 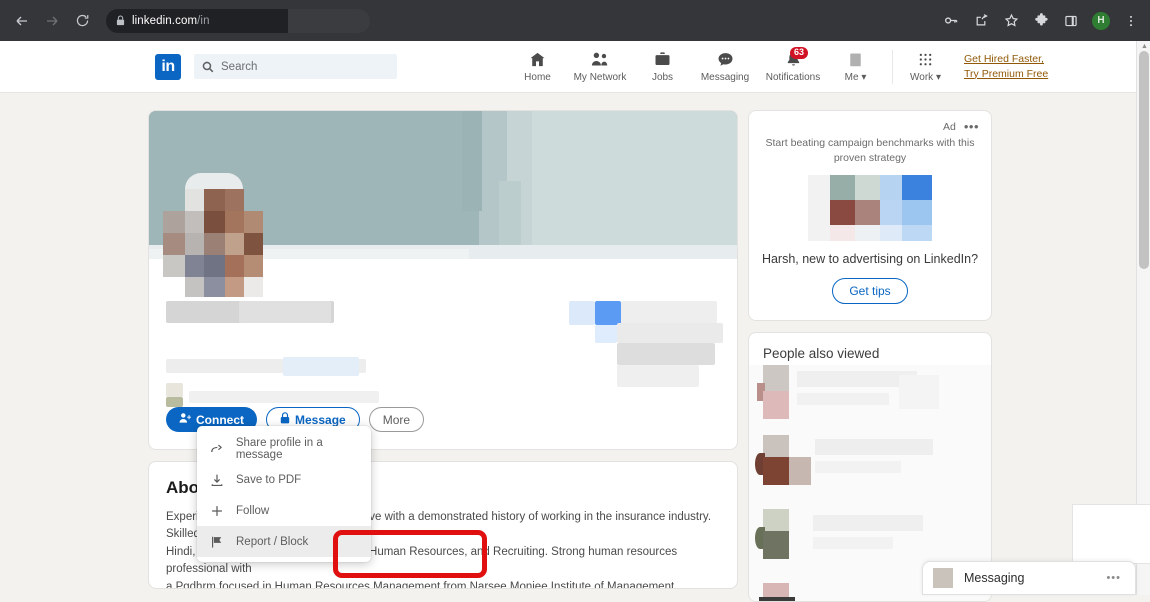 I want to click on avatar-icon, so click(x=855, y=59).